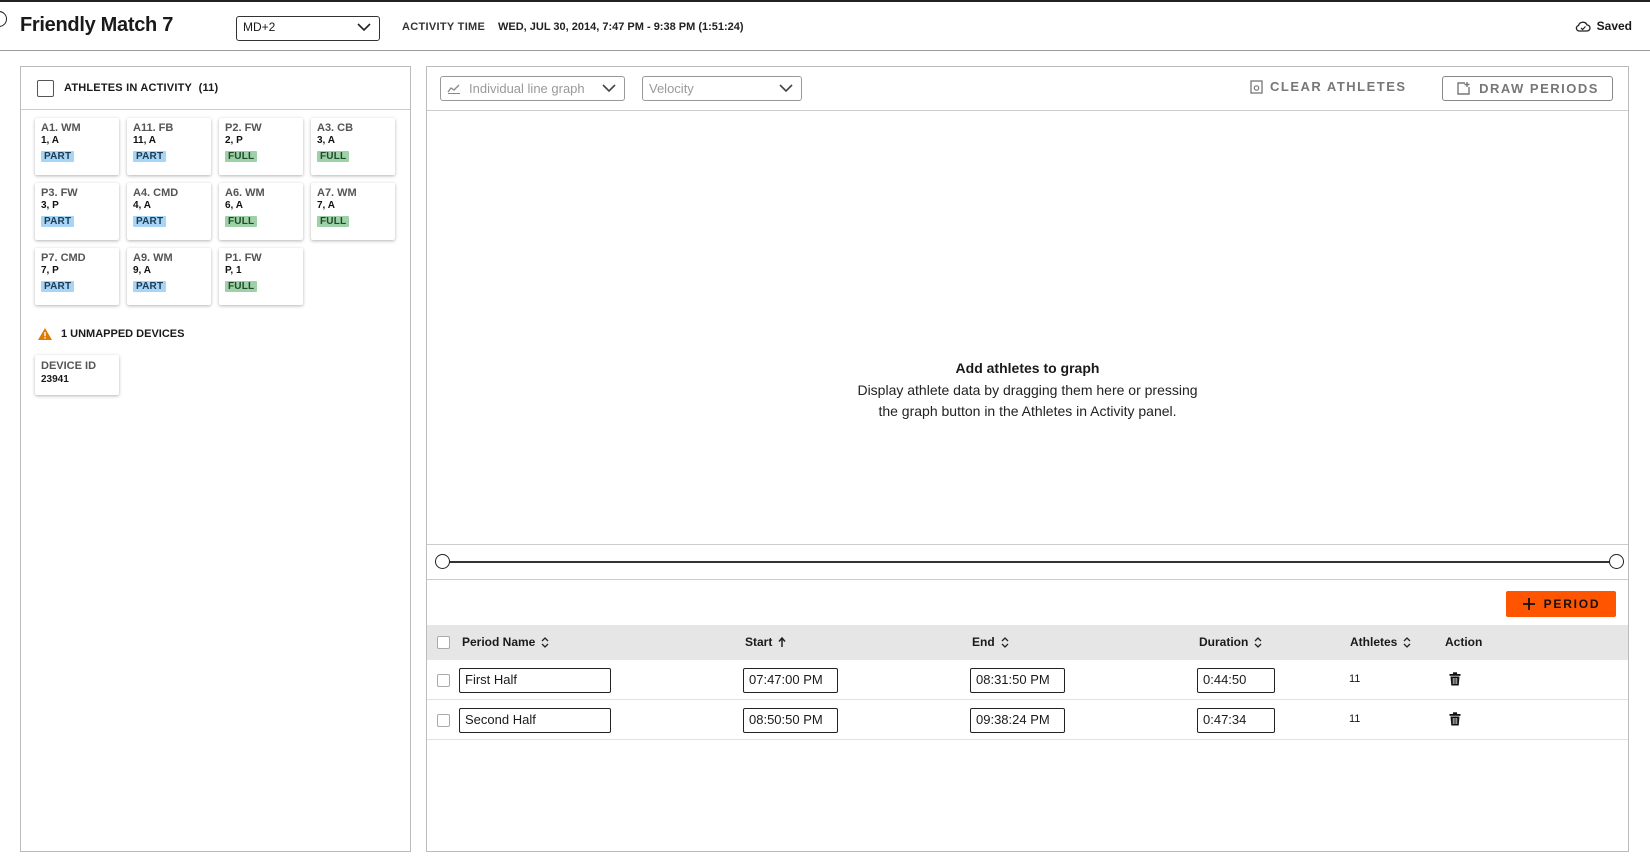  Describe the element at coordinates (1236, 680) in the screenshot. I see `period-duration-input: 0:44:50` at that location.